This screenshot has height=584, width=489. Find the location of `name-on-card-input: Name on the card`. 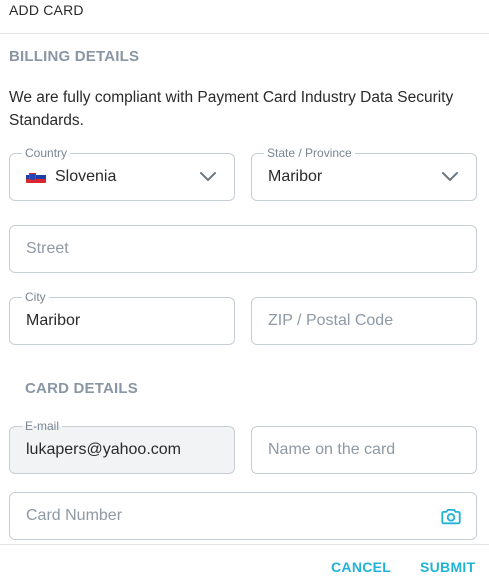

name-on-card-input: Name on the card is located at coordinates (364, 450).